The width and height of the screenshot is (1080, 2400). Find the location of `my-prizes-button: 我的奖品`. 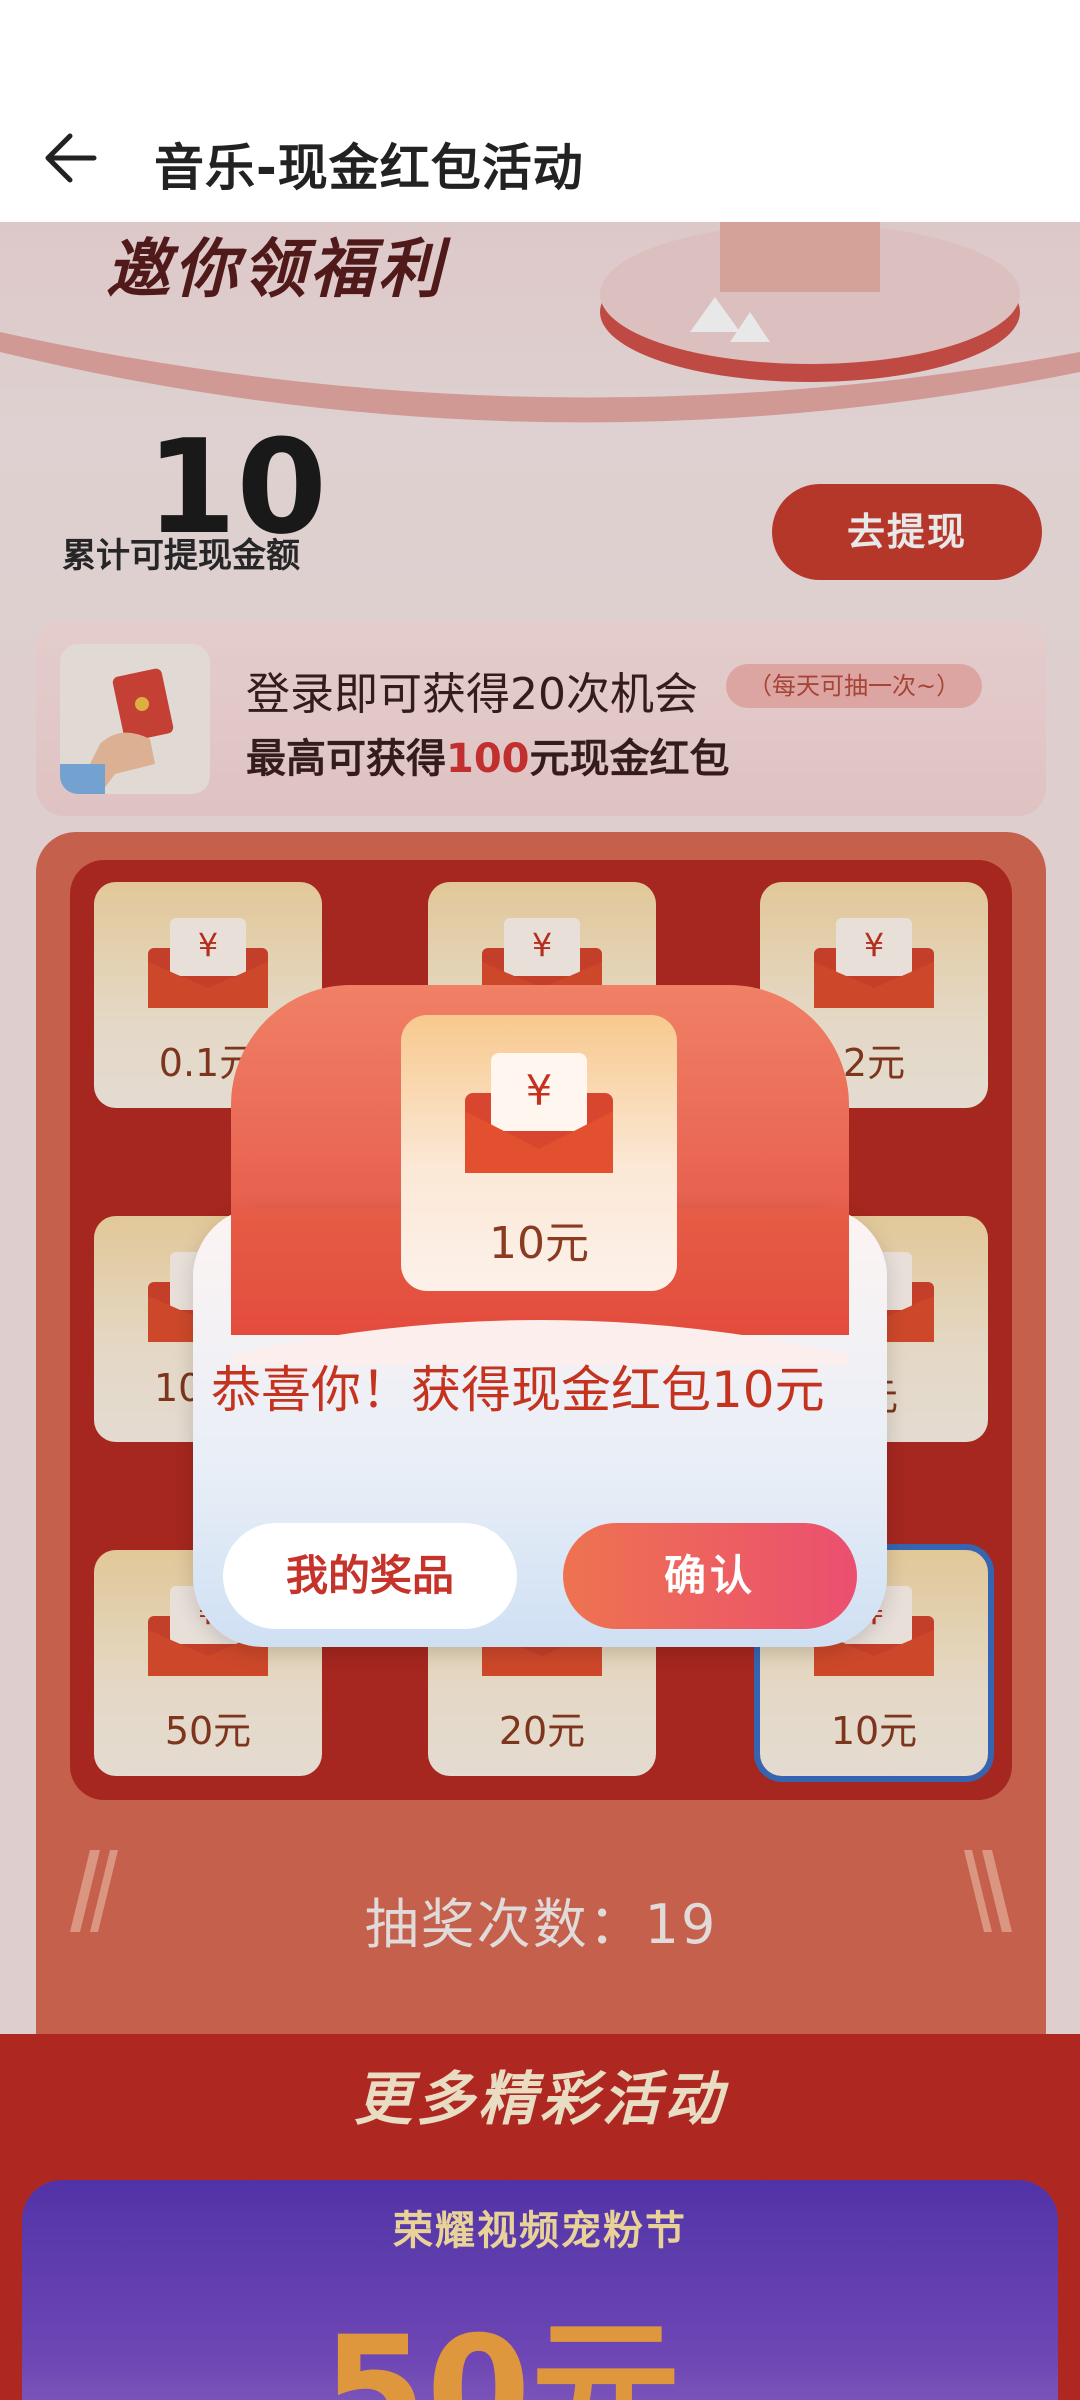

my-prizes-button: 我的奖品 is located at coordinates (370, 1576).